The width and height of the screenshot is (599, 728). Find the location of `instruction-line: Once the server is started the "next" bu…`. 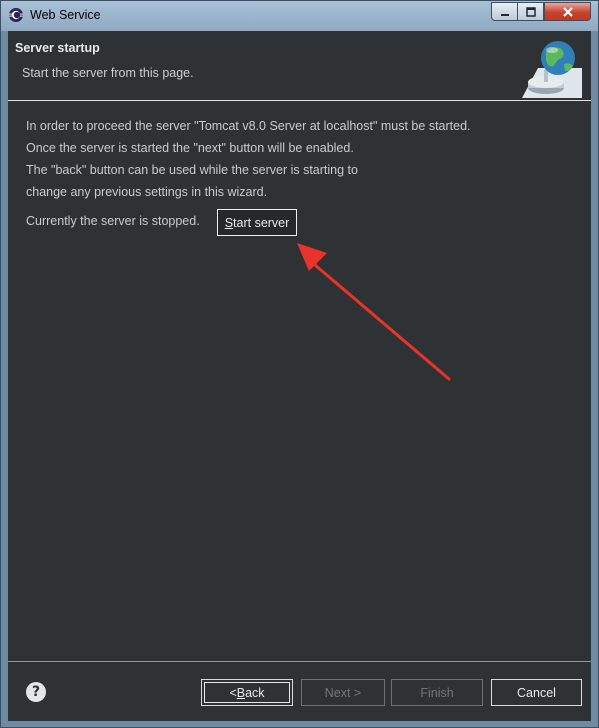

instruction-line: Once the server is started the "next" bu… is located at coordinates (190, 148).